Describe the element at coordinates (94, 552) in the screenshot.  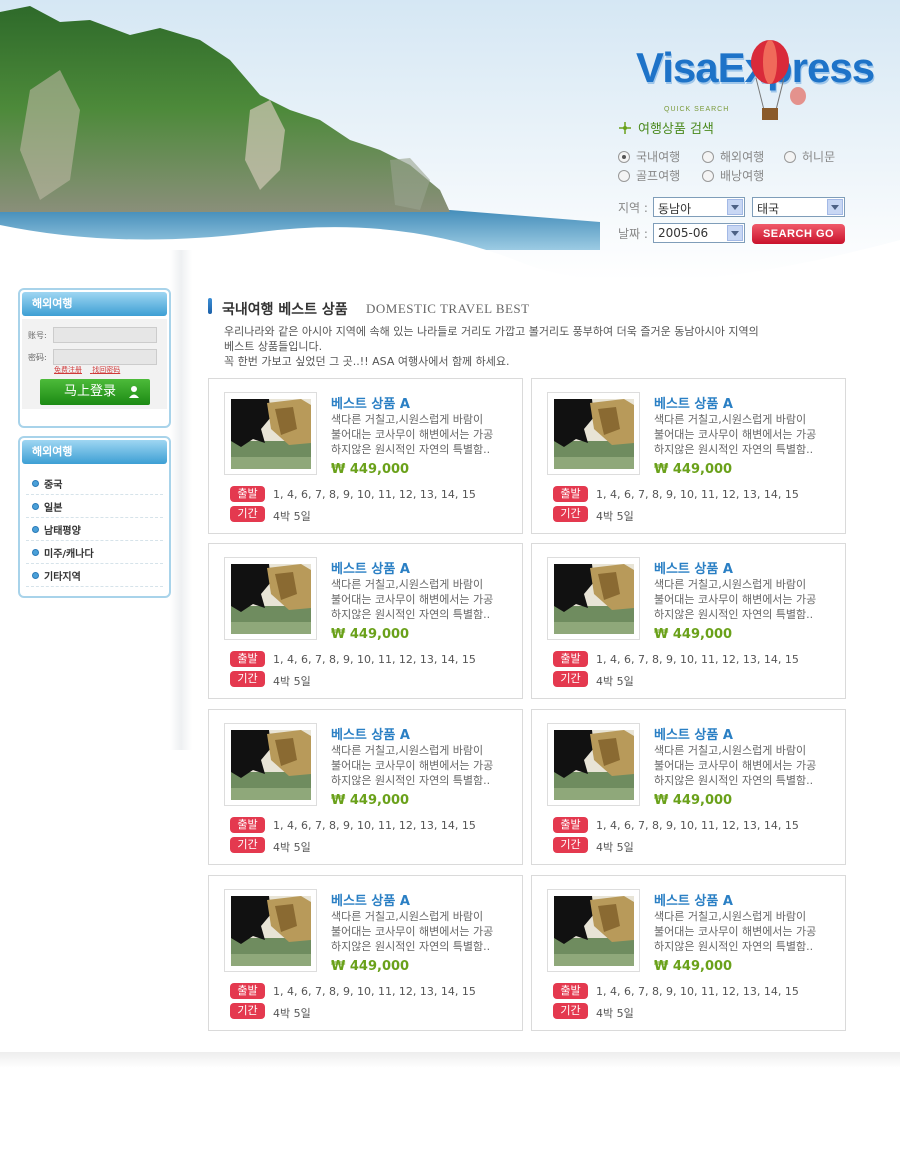
I see `menu-item-america-canada: 미주/캐나다` at that location.